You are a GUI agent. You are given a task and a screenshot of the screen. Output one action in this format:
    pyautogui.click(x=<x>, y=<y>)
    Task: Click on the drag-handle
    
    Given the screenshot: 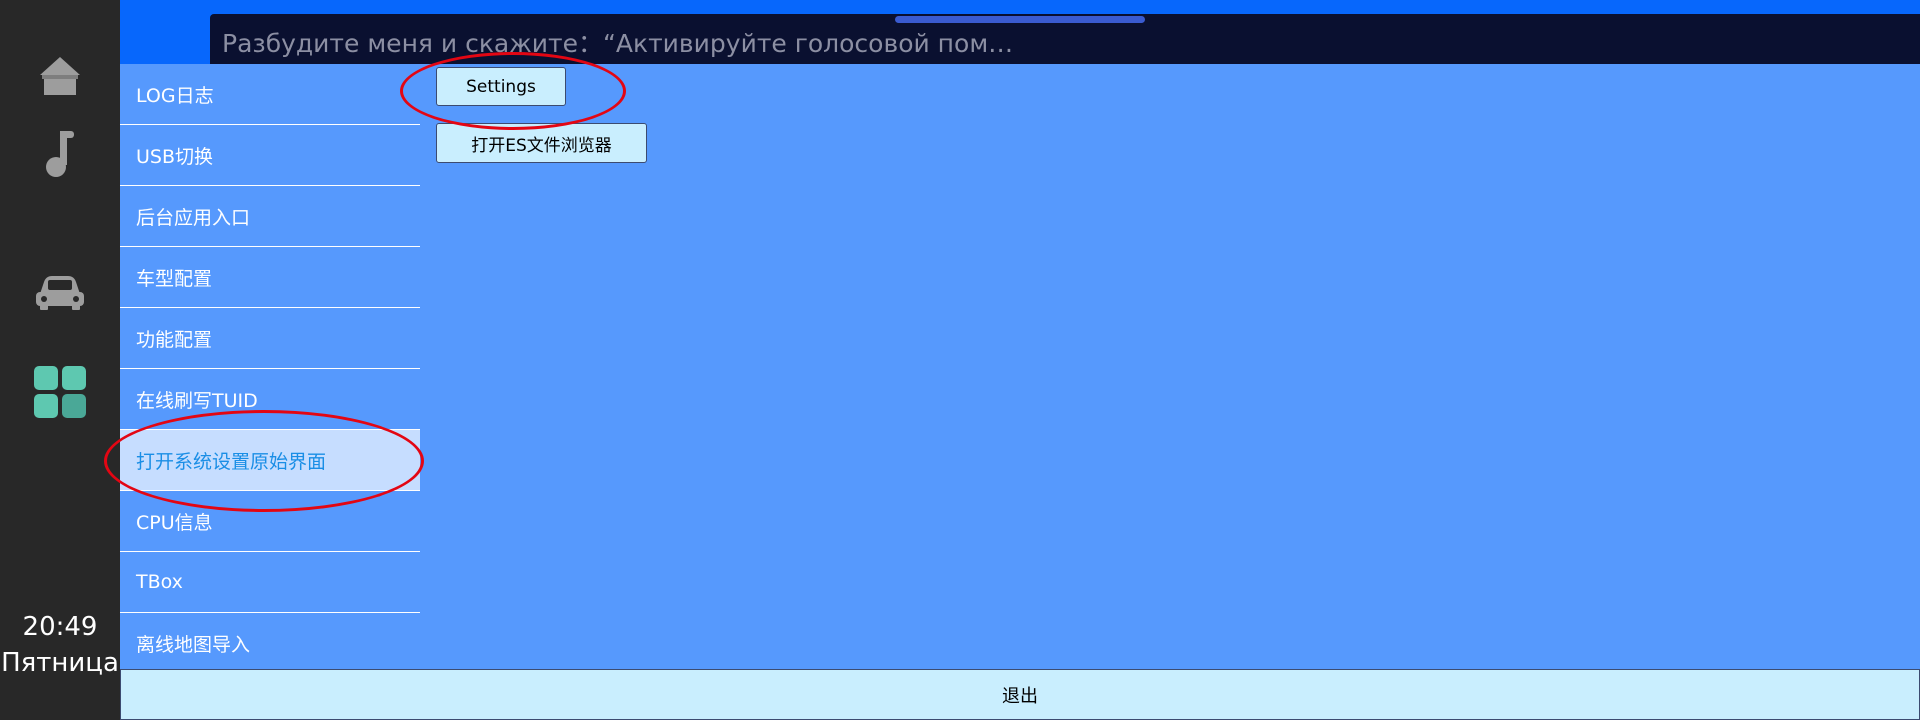 What is the action you would take?
    pyautogui.click(x=1020, y=19)
    